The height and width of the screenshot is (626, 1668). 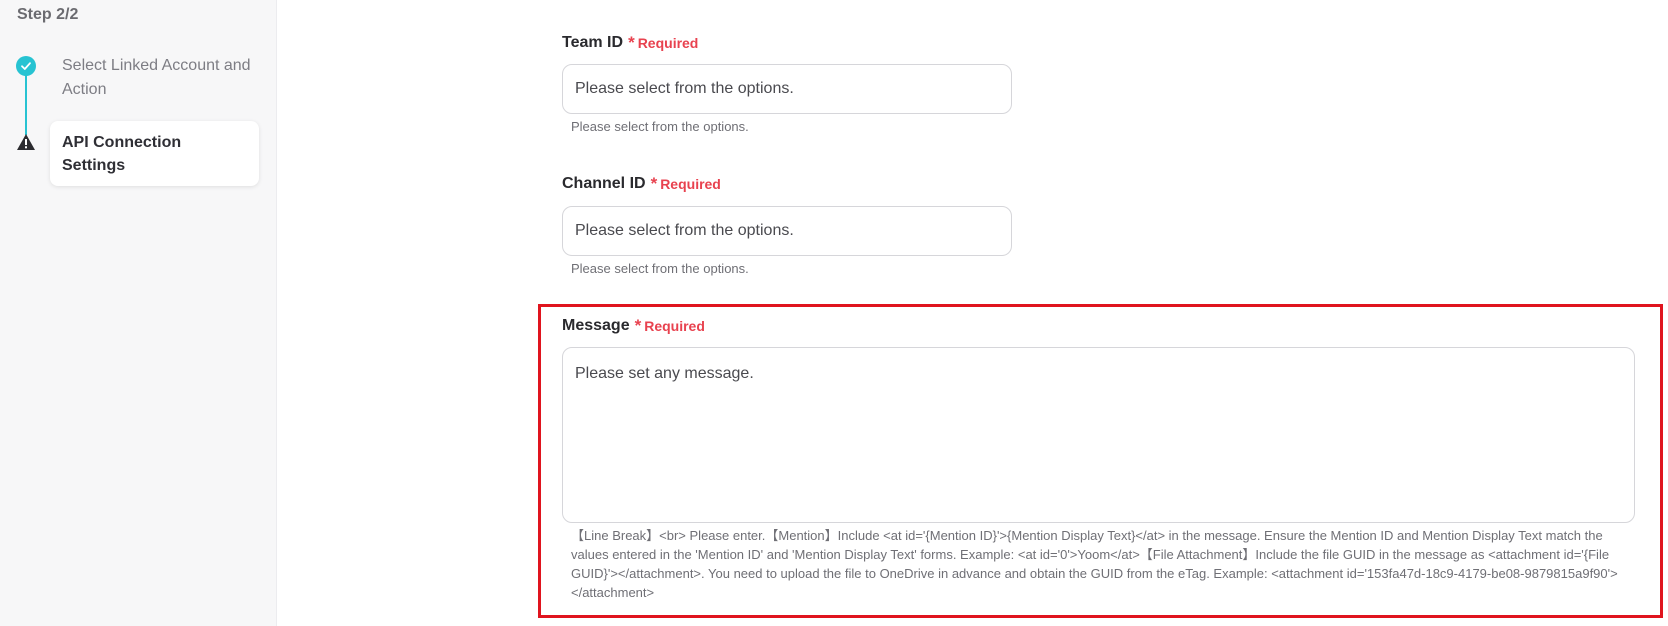 What do you see at coordinates (604, 183) in the screenshot?
I see `field-label-text: Channel ID` at bounding box center [604, 183].